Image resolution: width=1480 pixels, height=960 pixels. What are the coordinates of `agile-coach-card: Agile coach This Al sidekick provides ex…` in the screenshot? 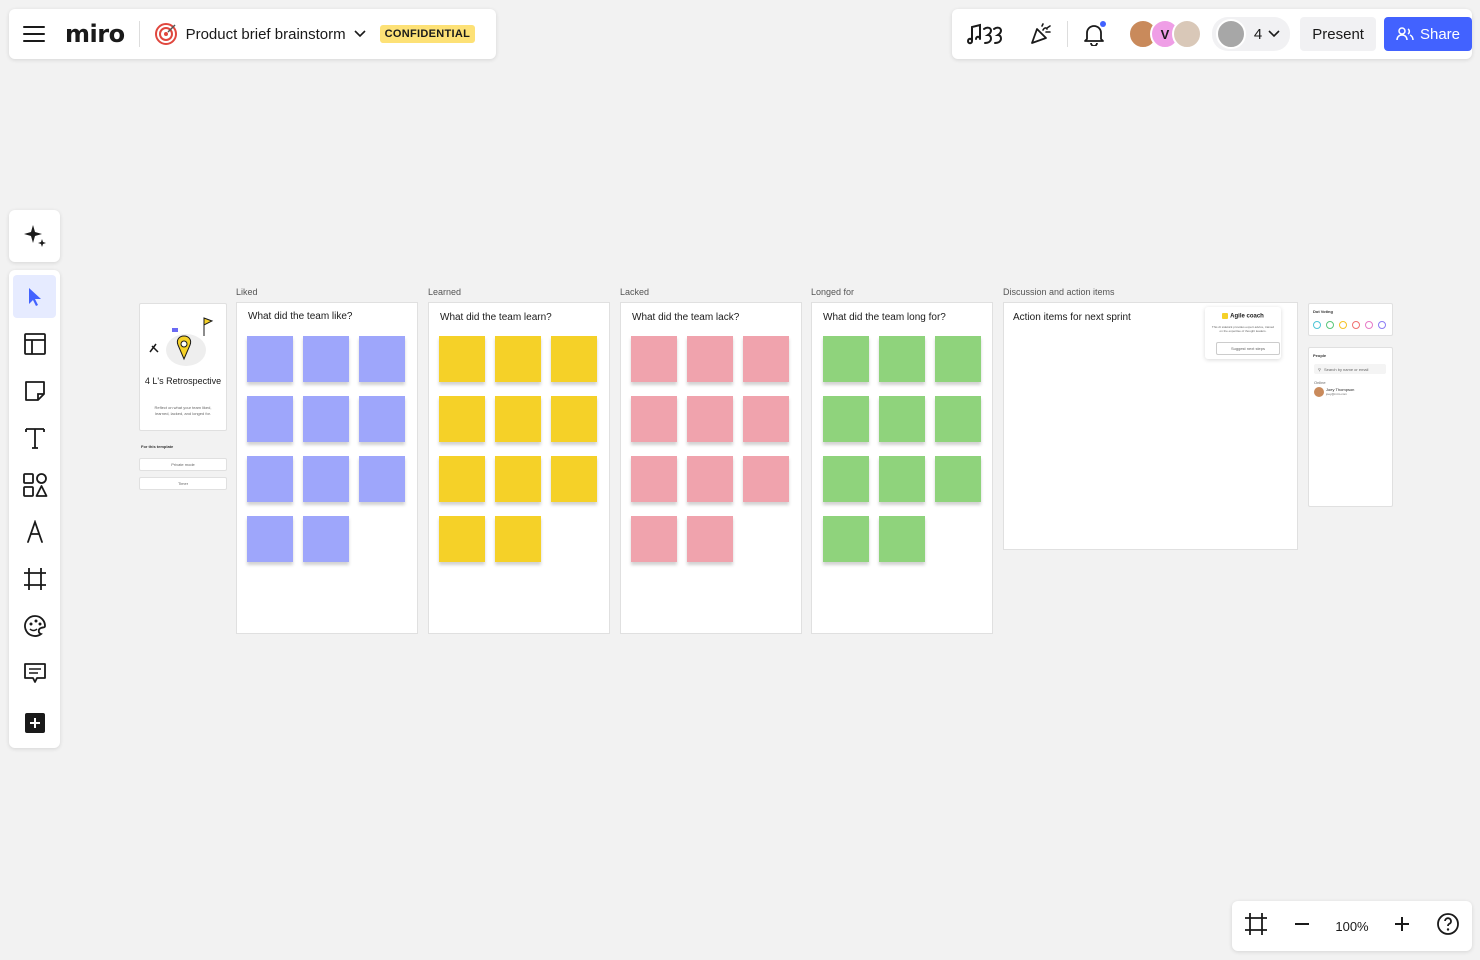 It's located at (1243, 333).